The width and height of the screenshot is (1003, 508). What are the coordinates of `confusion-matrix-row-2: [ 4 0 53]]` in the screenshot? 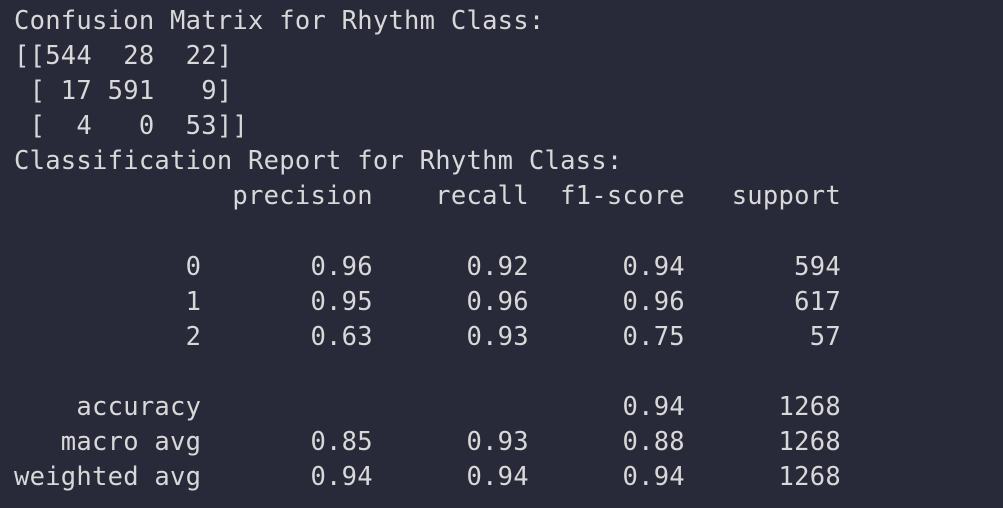 It's located at (131, 126).